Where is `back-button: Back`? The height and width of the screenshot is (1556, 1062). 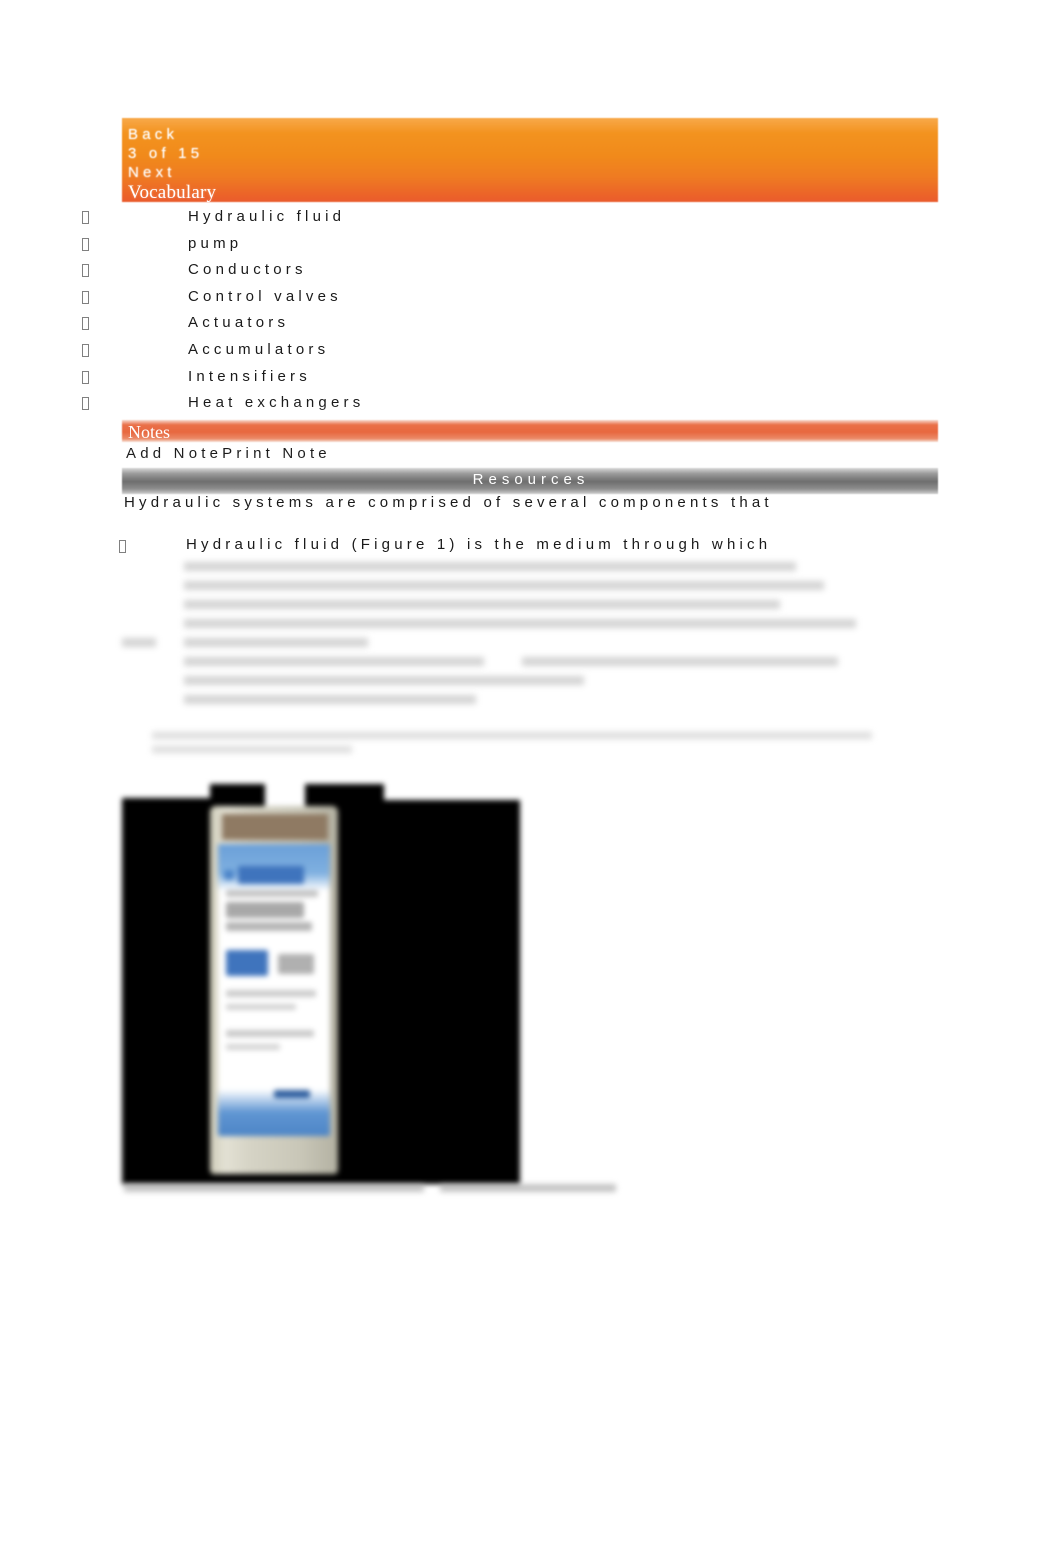
back-button: Back is located at coordinates (153, 134).